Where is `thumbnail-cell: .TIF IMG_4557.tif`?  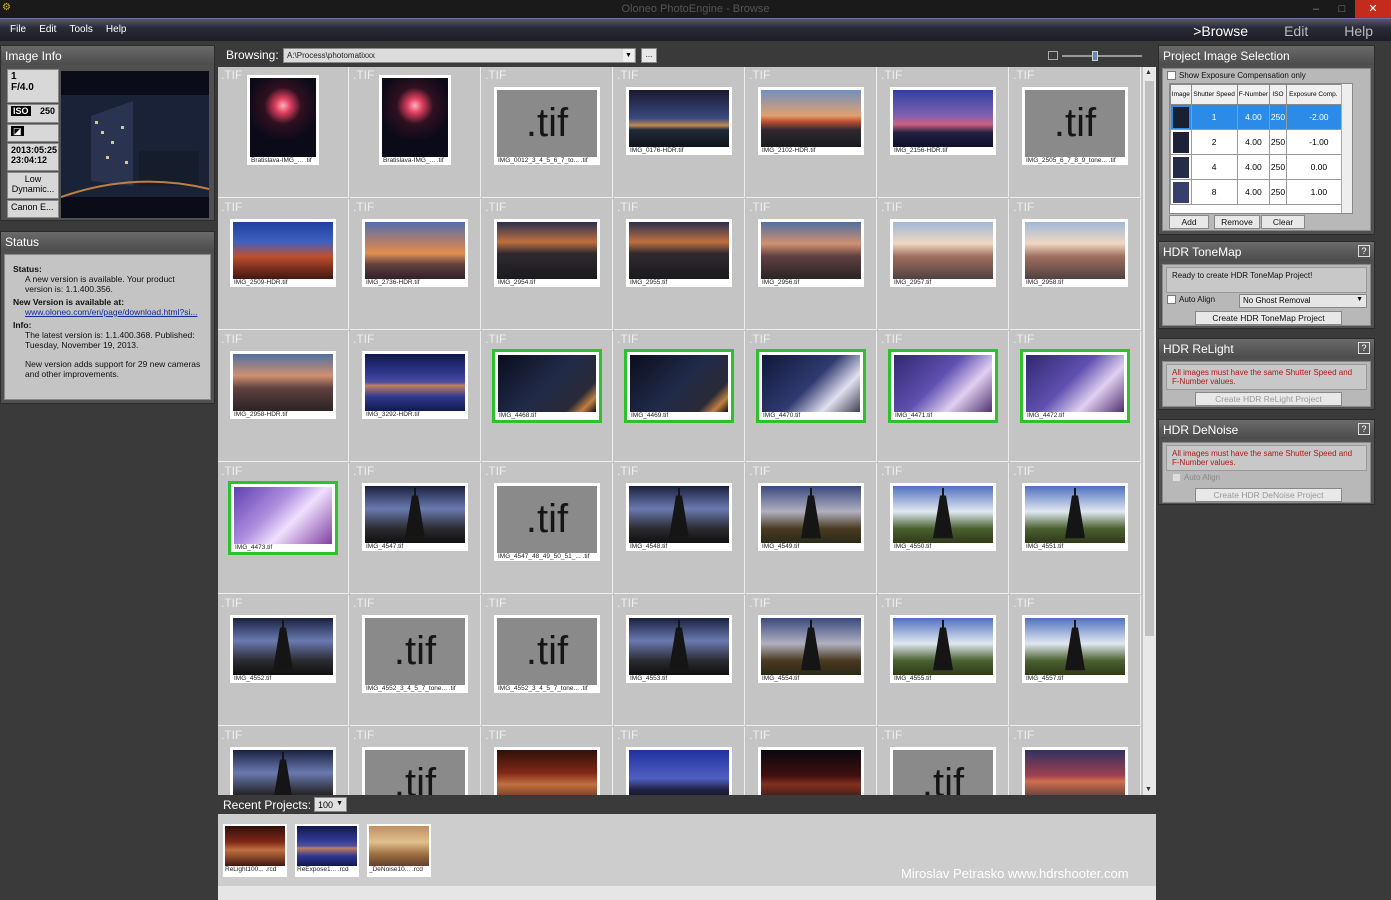 thumbnail-cell: .TIF IMG_4557.tif is located at coordinates (1075, 660).